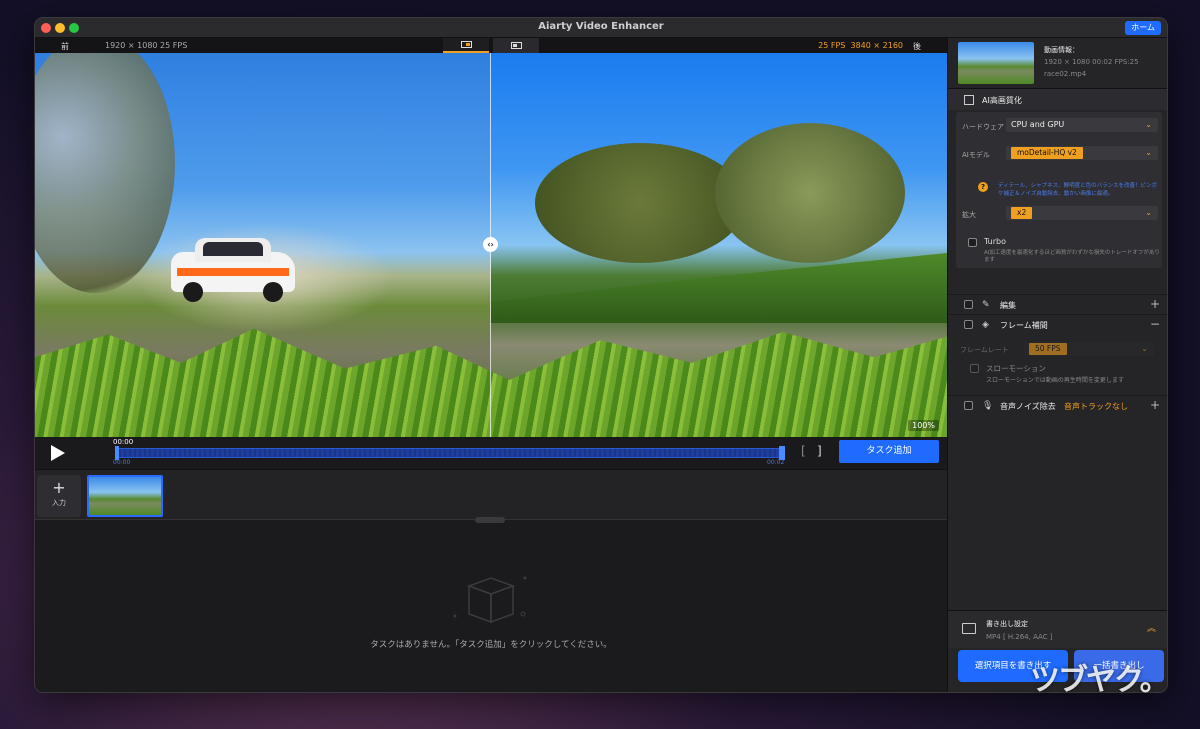  Describe the element at coordinates (491, 645) in the screenshot. I see `empty-message: タスクはありません。「タスク追加」をクリックしてください。` at that location.